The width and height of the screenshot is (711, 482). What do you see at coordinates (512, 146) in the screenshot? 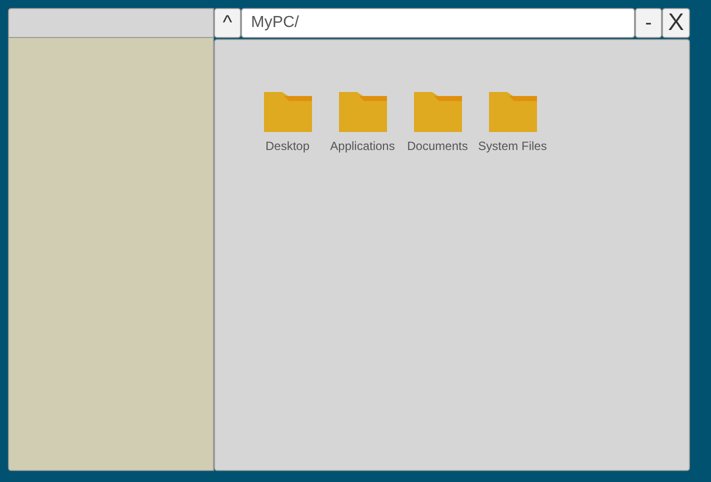
I see `folder-label: System Files` at bounding box center [512, 146].